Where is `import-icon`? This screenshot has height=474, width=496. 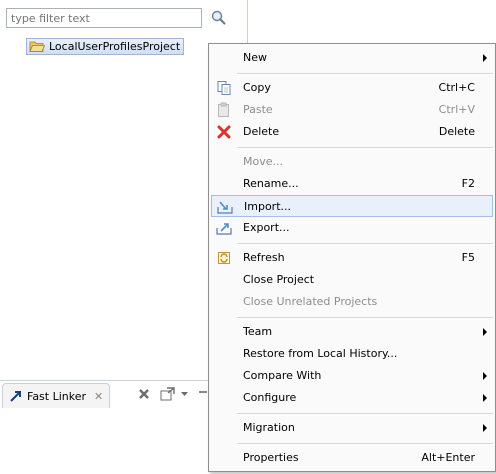
import-icon is located at coordinates (225, 207).